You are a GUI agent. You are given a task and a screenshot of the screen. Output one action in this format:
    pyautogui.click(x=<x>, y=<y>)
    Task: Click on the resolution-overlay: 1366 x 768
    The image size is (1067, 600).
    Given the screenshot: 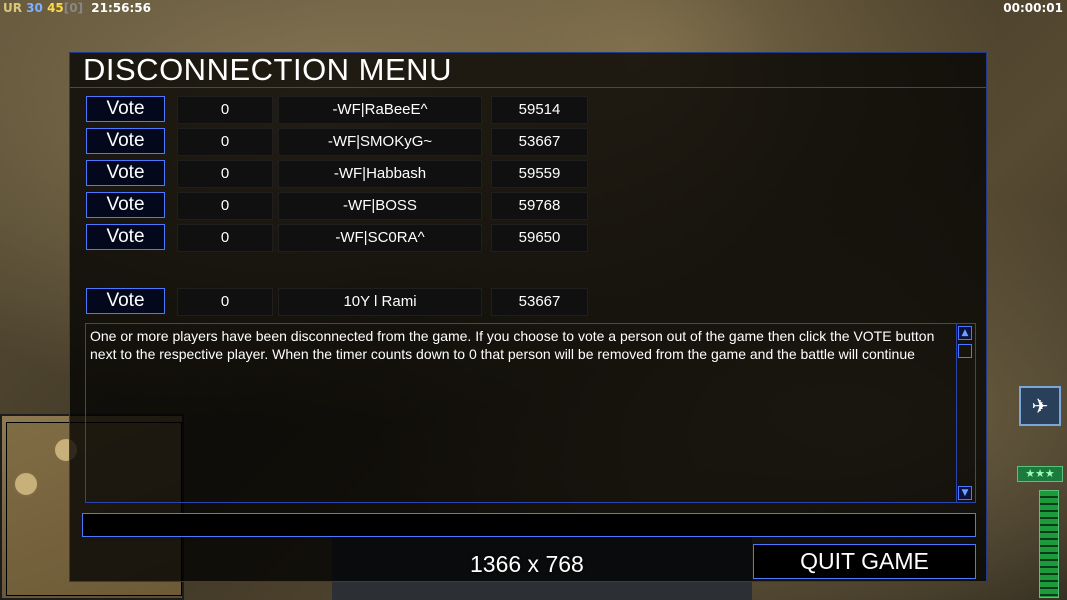 What is the action you would take?
    pyautogui.click(x=527, y=564)
    